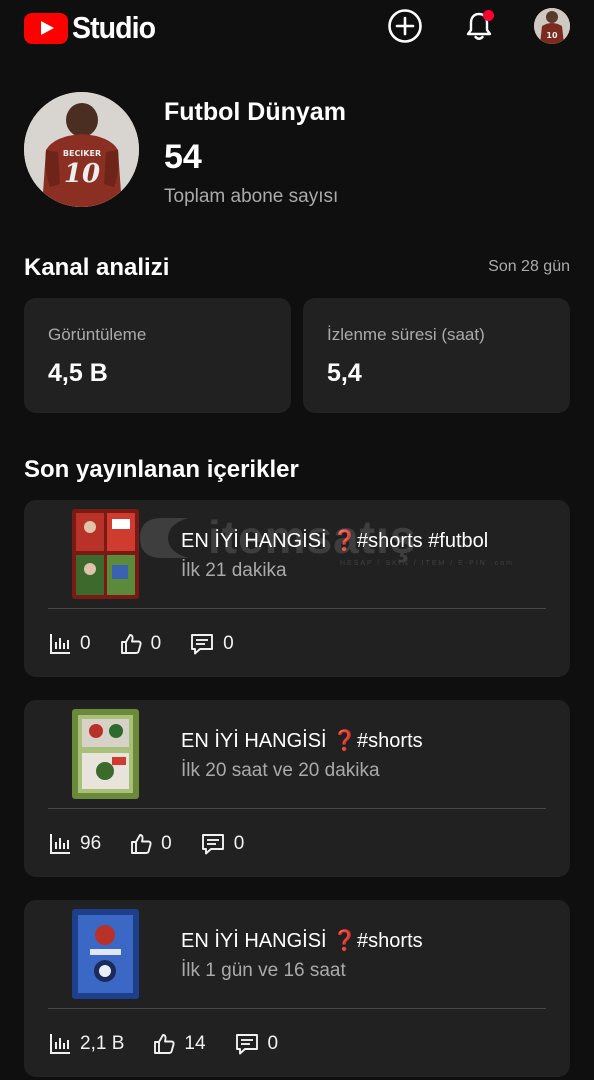 The width and height of the screenshot is (594, 1080). I want to click on views-count: 0, so click(85, 643).